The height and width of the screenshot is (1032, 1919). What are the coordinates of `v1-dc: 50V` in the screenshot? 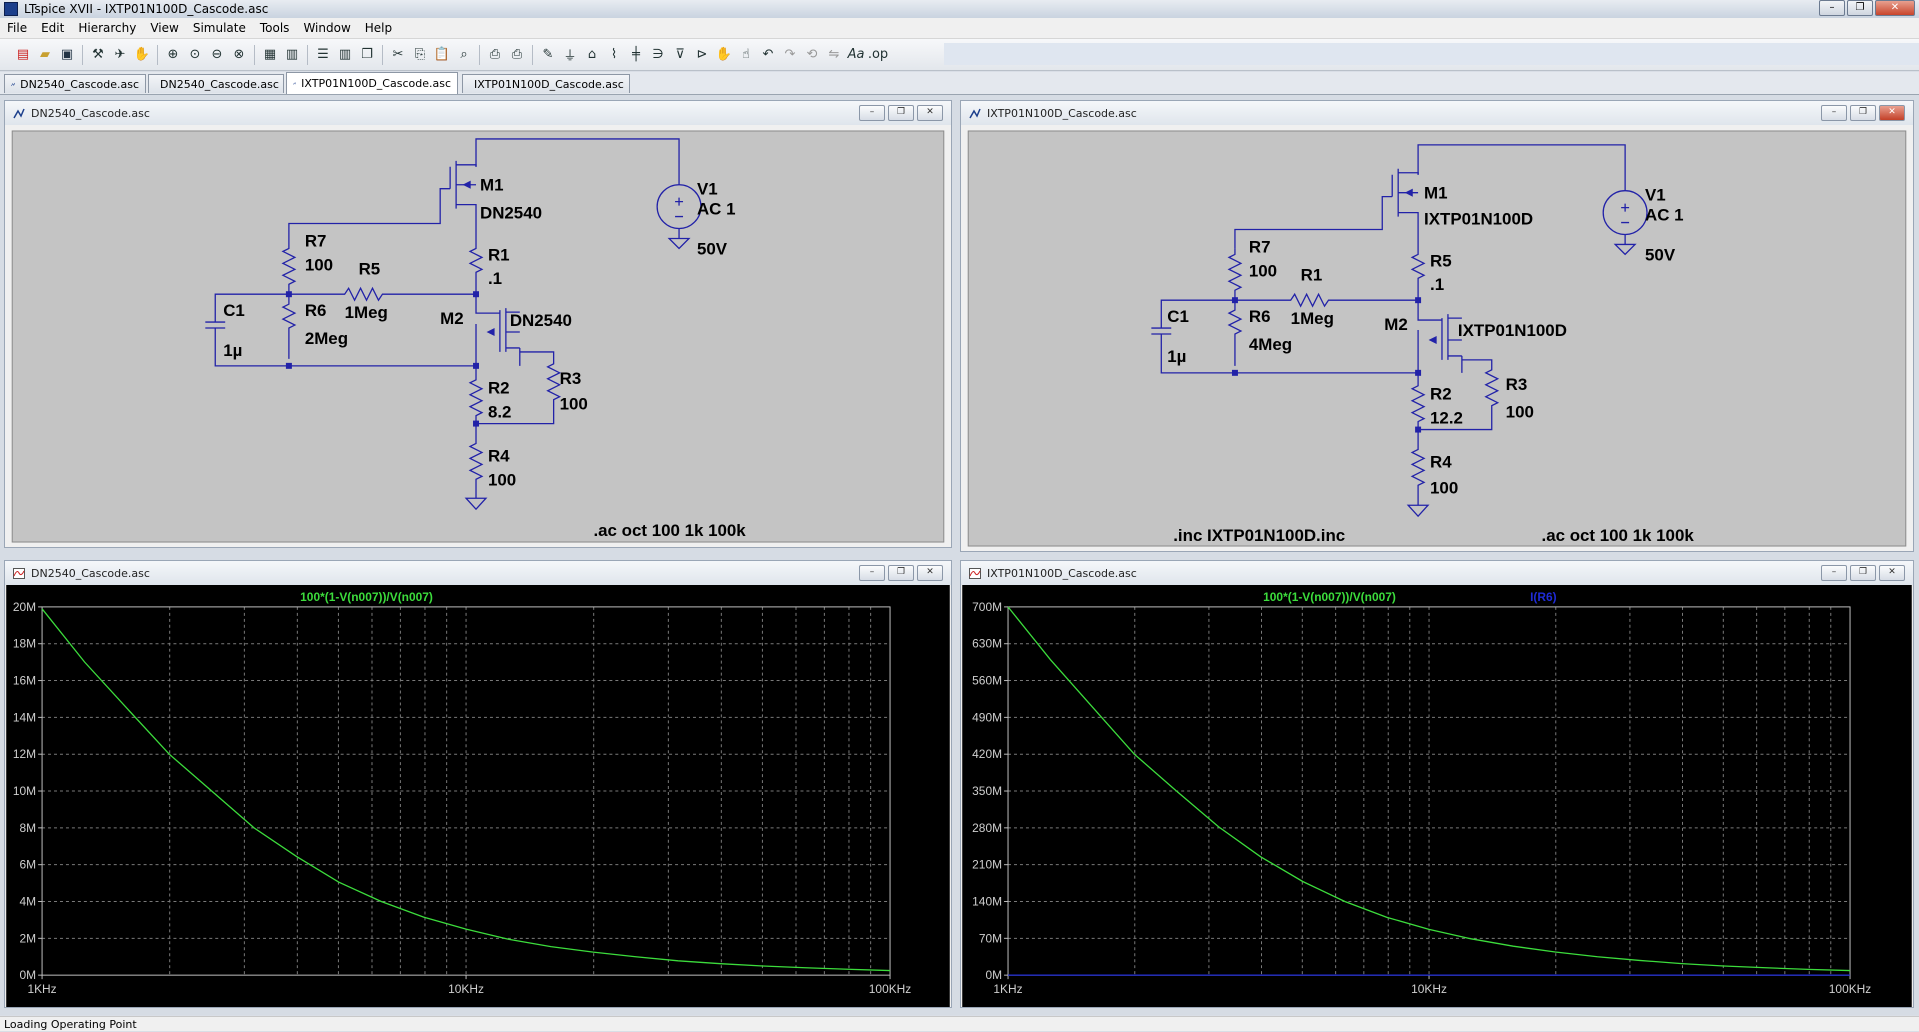 It's located at (712, 248).